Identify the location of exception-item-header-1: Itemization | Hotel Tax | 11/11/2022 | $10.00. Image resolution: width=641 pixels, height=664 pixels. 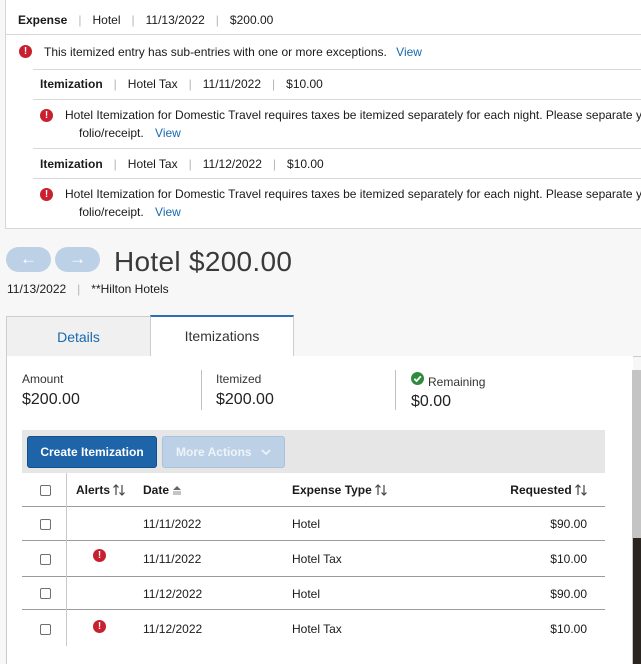
(181, 84).